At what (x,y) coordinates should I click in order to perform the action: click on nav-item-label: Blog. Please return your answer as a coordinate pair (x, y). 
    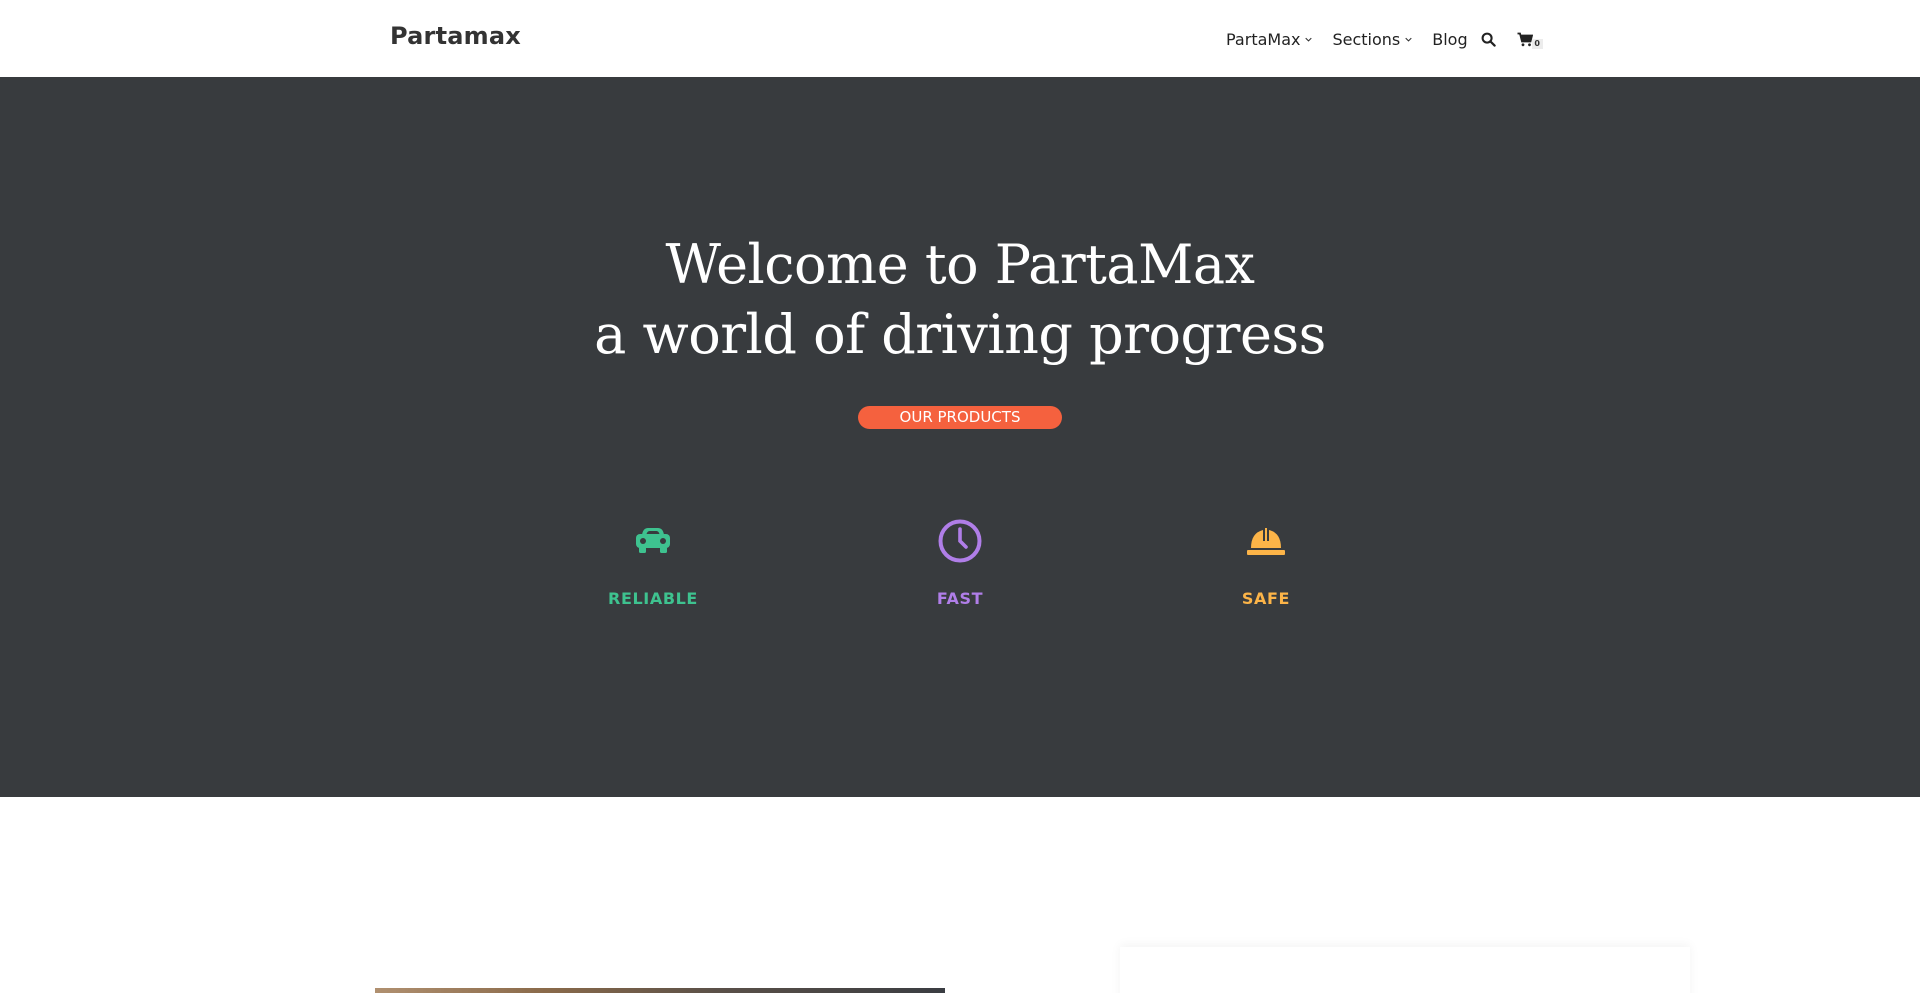
    Looking at the image, I should click on (1450, 39).